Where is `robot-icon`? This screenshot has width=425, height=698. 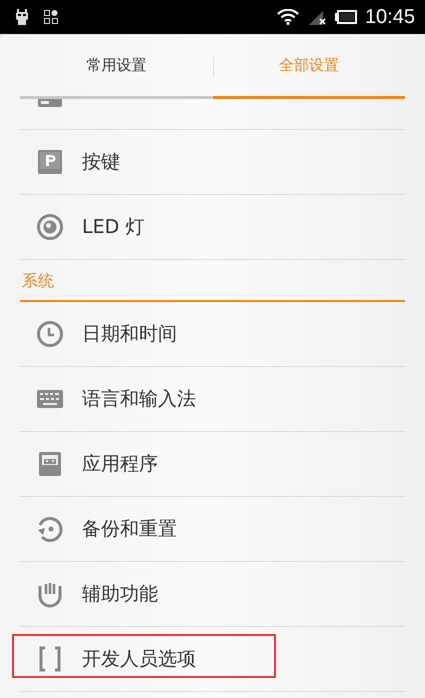
robot-icon is located at coordinates (22, 17).